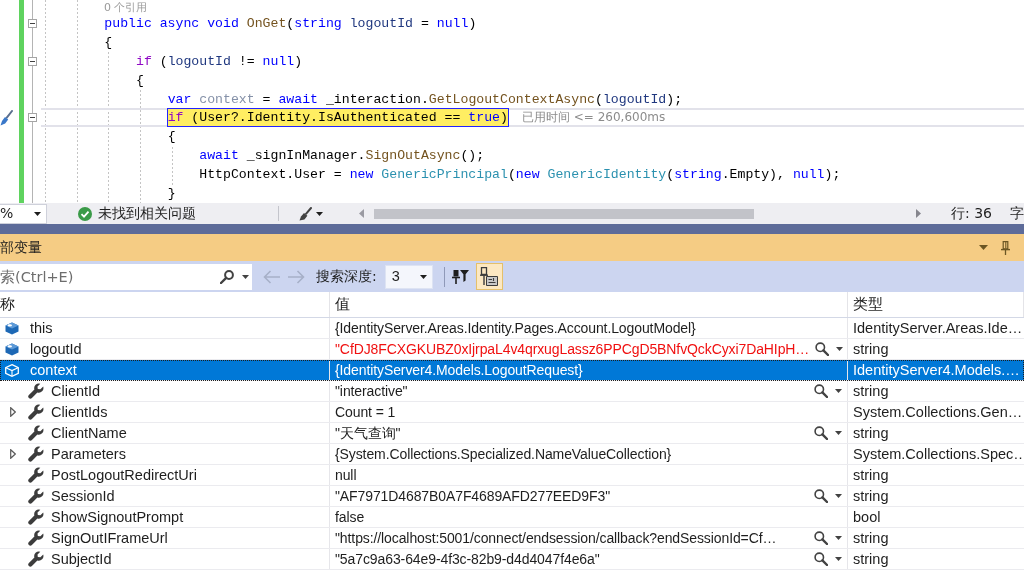 Image resolution: width=1024 pixels, height=572 pixels. I want to click on search-icon, so click(227, 276).